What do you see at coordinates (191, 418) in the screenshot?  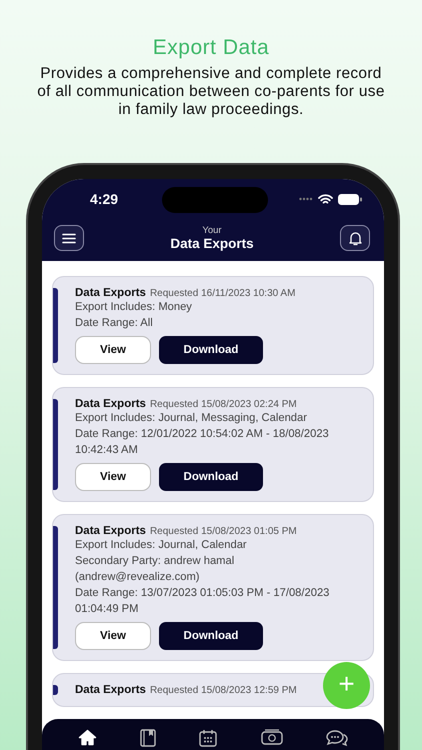 I see `export-detail: Export Includes: Journal, Messaging, Calendar` at bounding box center [191, 418].